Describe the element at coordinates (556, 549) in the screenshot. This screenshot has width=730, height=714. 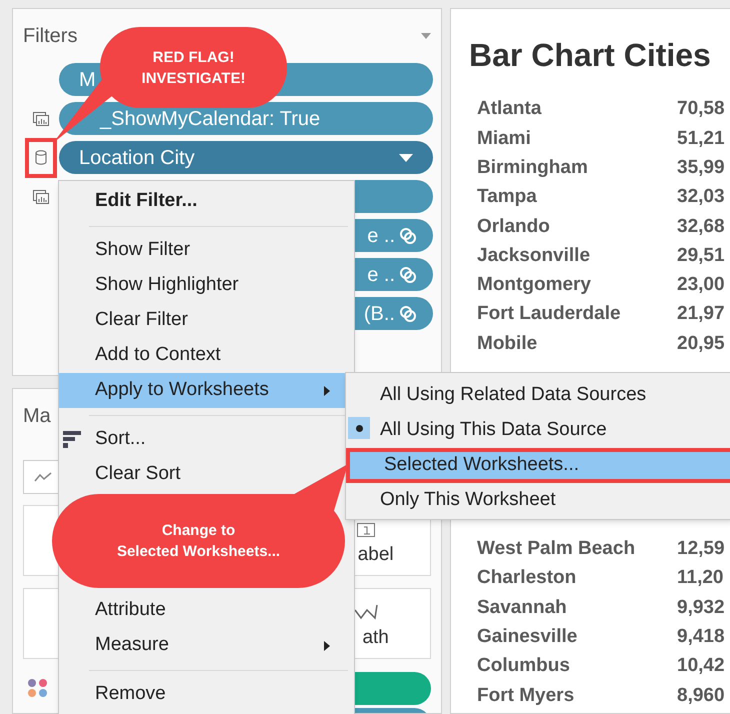
I see `city-name: West Palm Beach` at that location.